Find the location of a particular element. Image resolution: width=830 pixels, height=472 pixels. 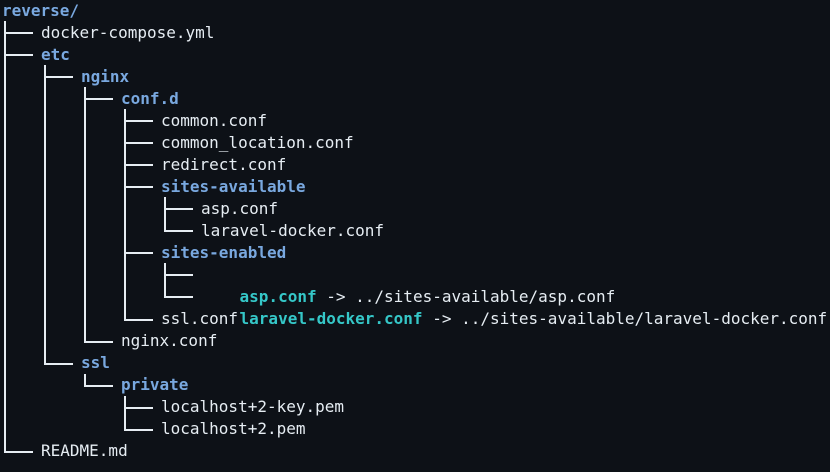

tree-dir-sites-available: sites-available is located at coordinates (233, 187).